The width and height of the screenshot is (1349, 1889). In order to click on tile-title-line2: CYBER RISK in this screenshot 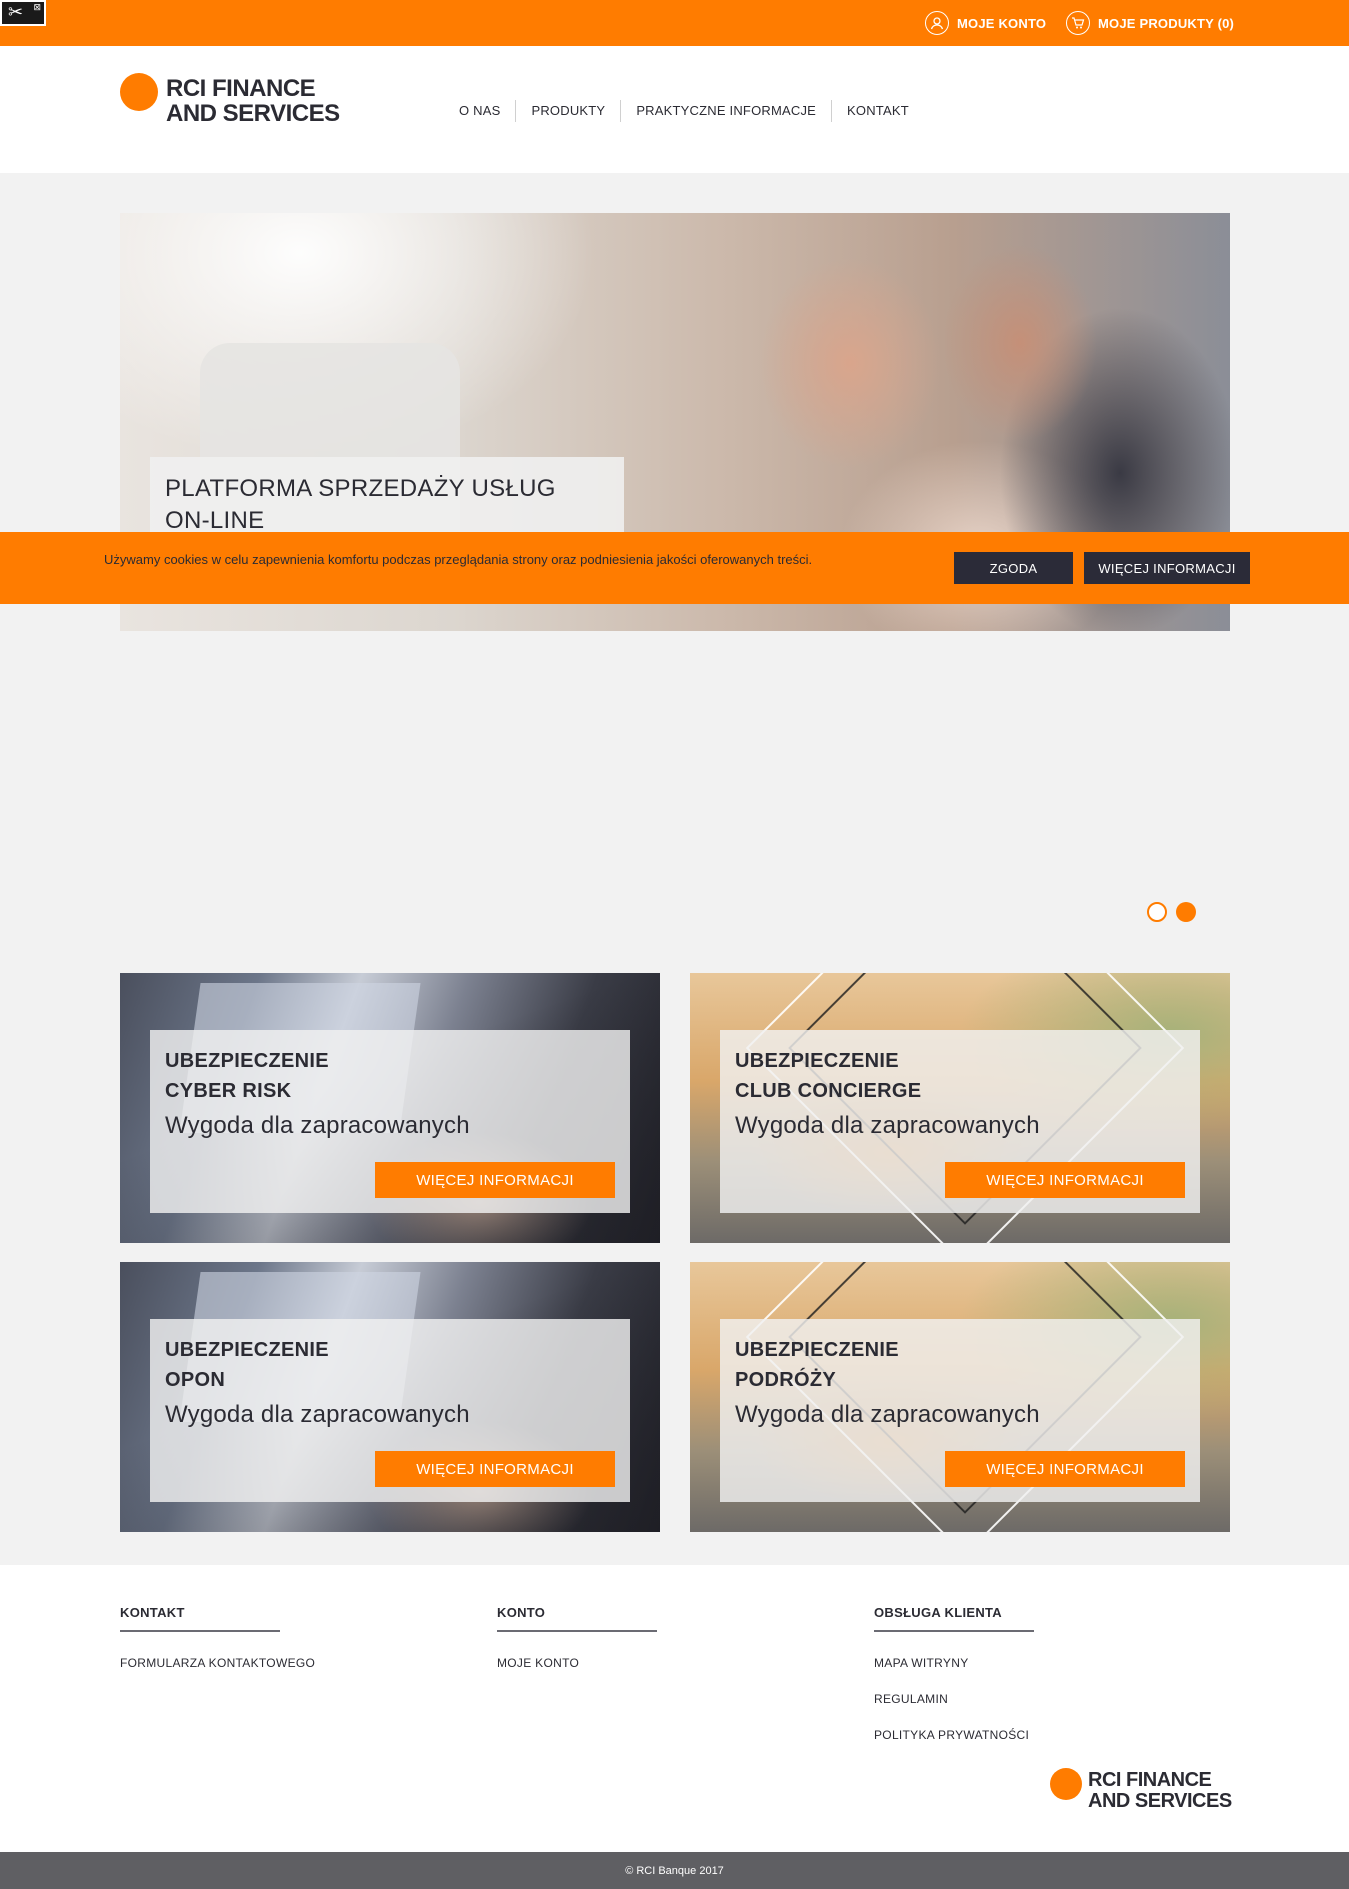, I will do `click(228, 1091)`.